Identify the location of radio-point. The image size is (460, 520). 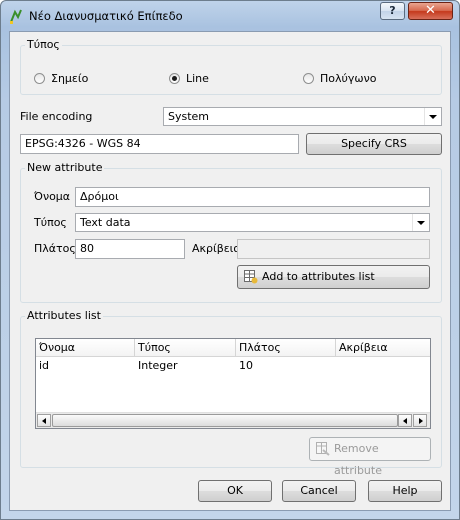
(39, 78).